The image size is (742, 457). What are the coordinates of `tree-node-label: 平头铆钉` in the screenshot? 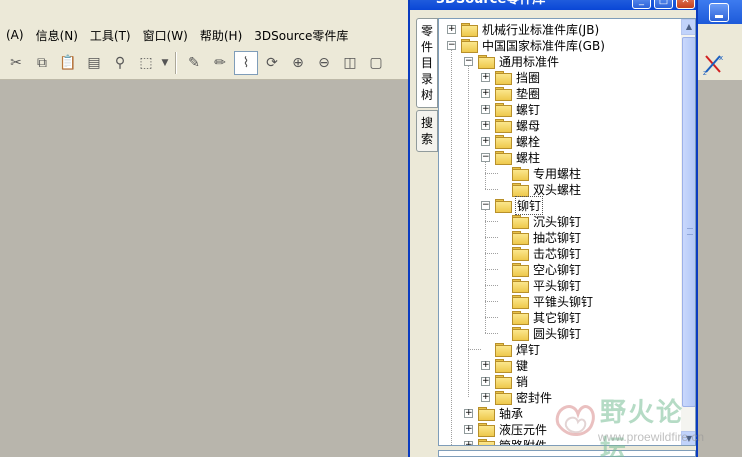 It's located at (557, 285).